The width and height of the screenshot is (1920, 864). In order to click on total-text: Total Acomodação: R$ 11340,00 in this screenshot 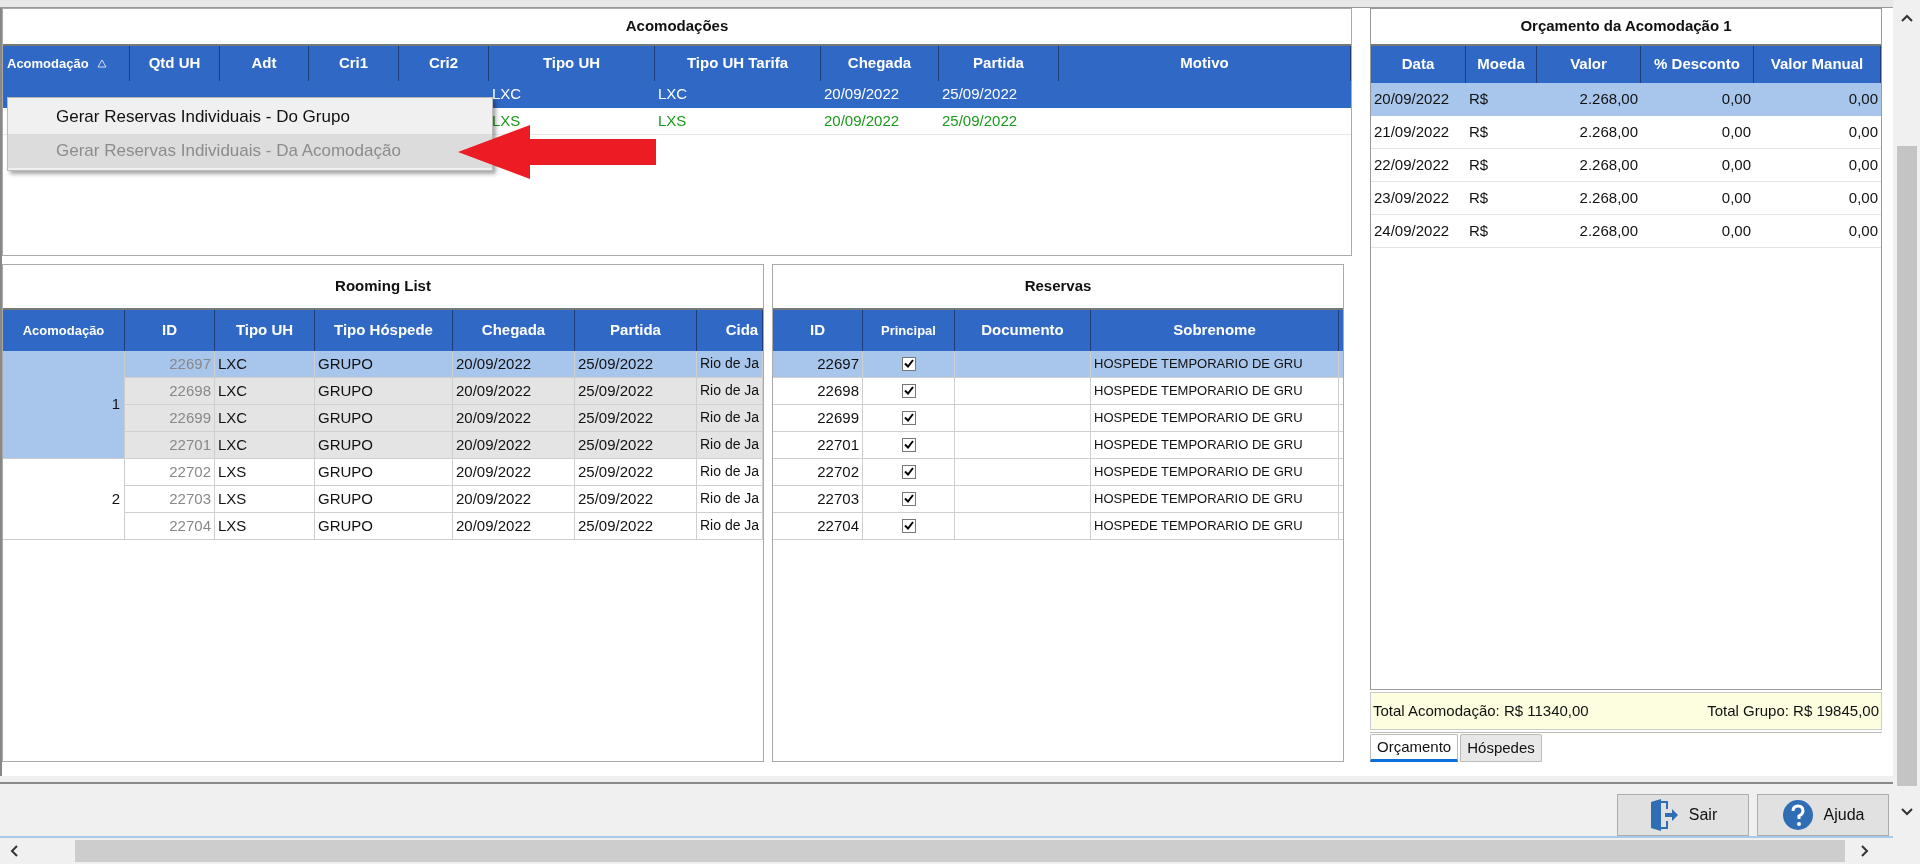, I will do `click(1481, 710)`.